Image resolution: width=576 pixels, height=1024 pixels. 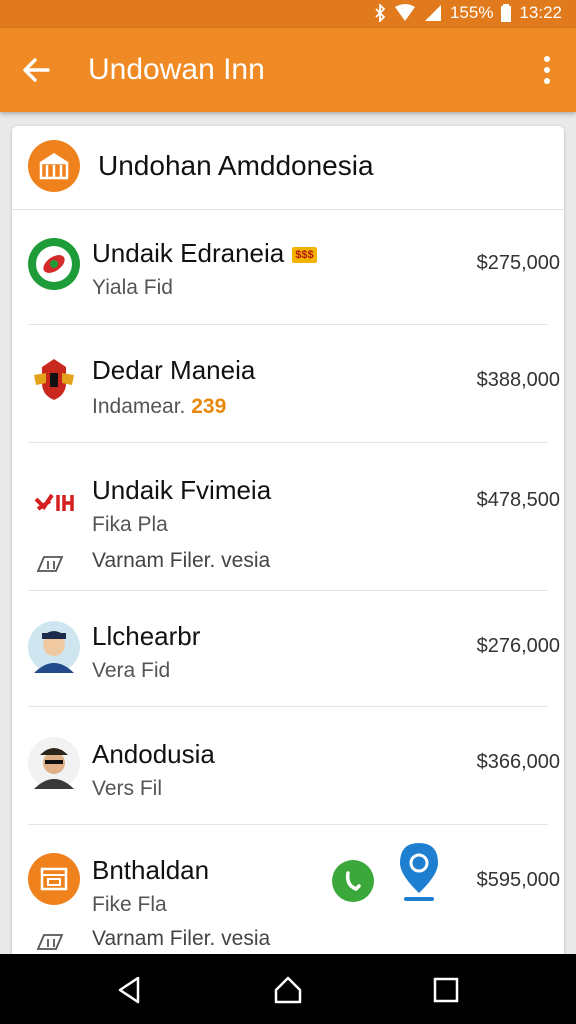 What do you see at coordinates (130, 524) in the screenshot?
I see `item-subtitle: Fika Pla` at bounding box center [130, 524].